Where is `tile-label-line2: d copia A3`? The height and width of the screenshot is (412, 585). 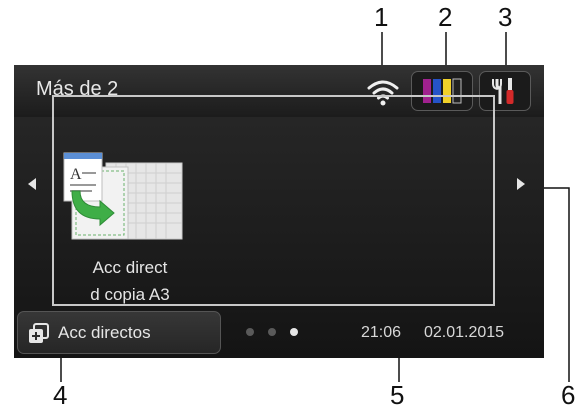
tile-label-line2: d copia A3 is located at coordinates (130, 294).